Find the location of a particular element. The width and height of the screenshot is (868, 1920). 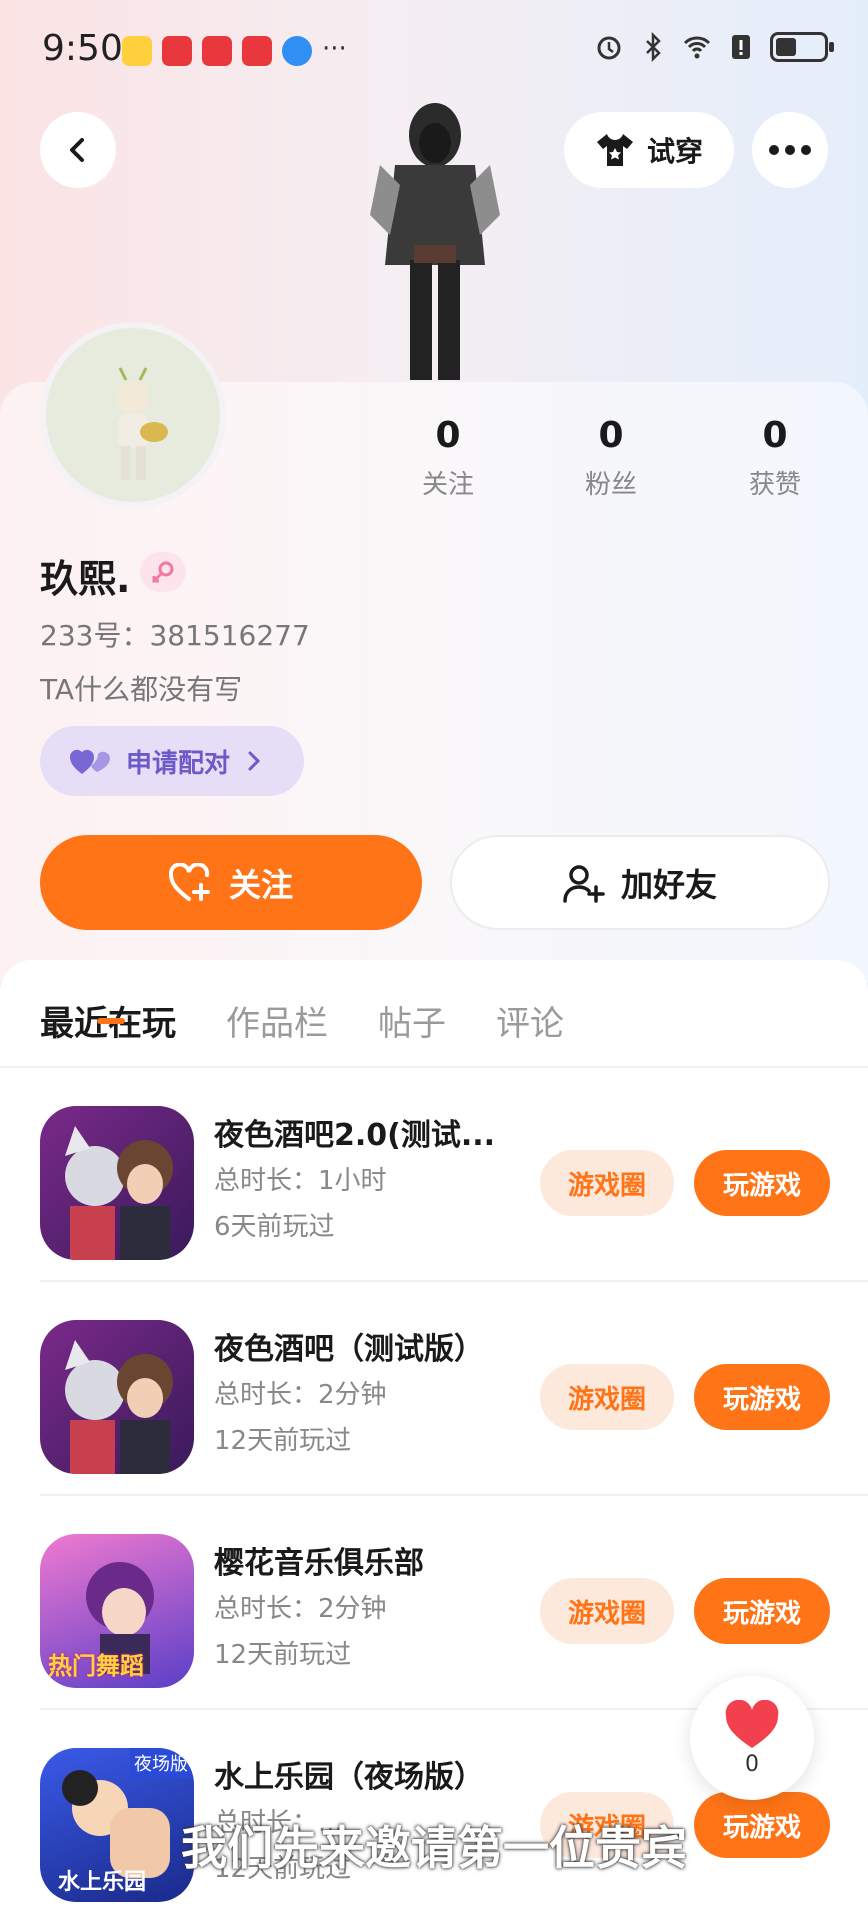

female-gender-icon is located at coordinates (163, 572).